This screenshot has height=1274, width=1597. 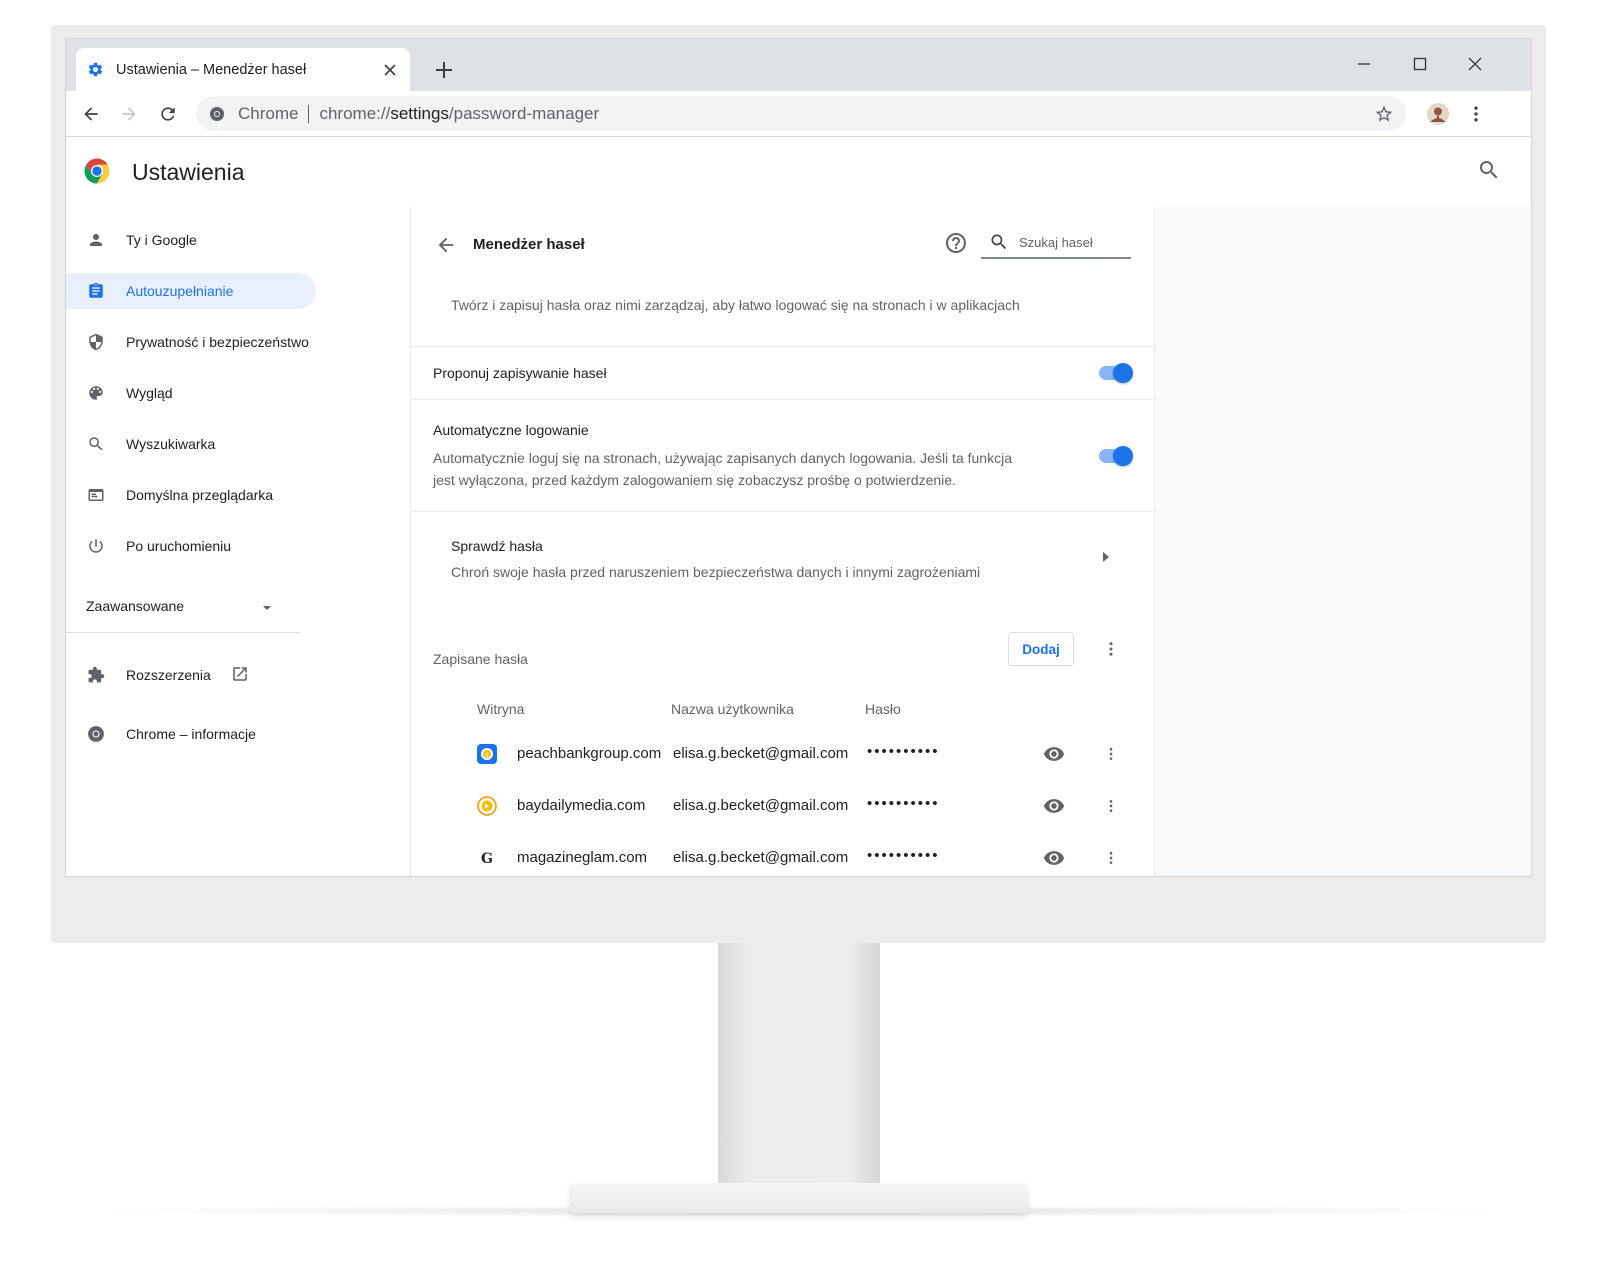 I want to click on sidebar-item-default-browser: Domyślna przeglądarka, so click(x=191, y=495).